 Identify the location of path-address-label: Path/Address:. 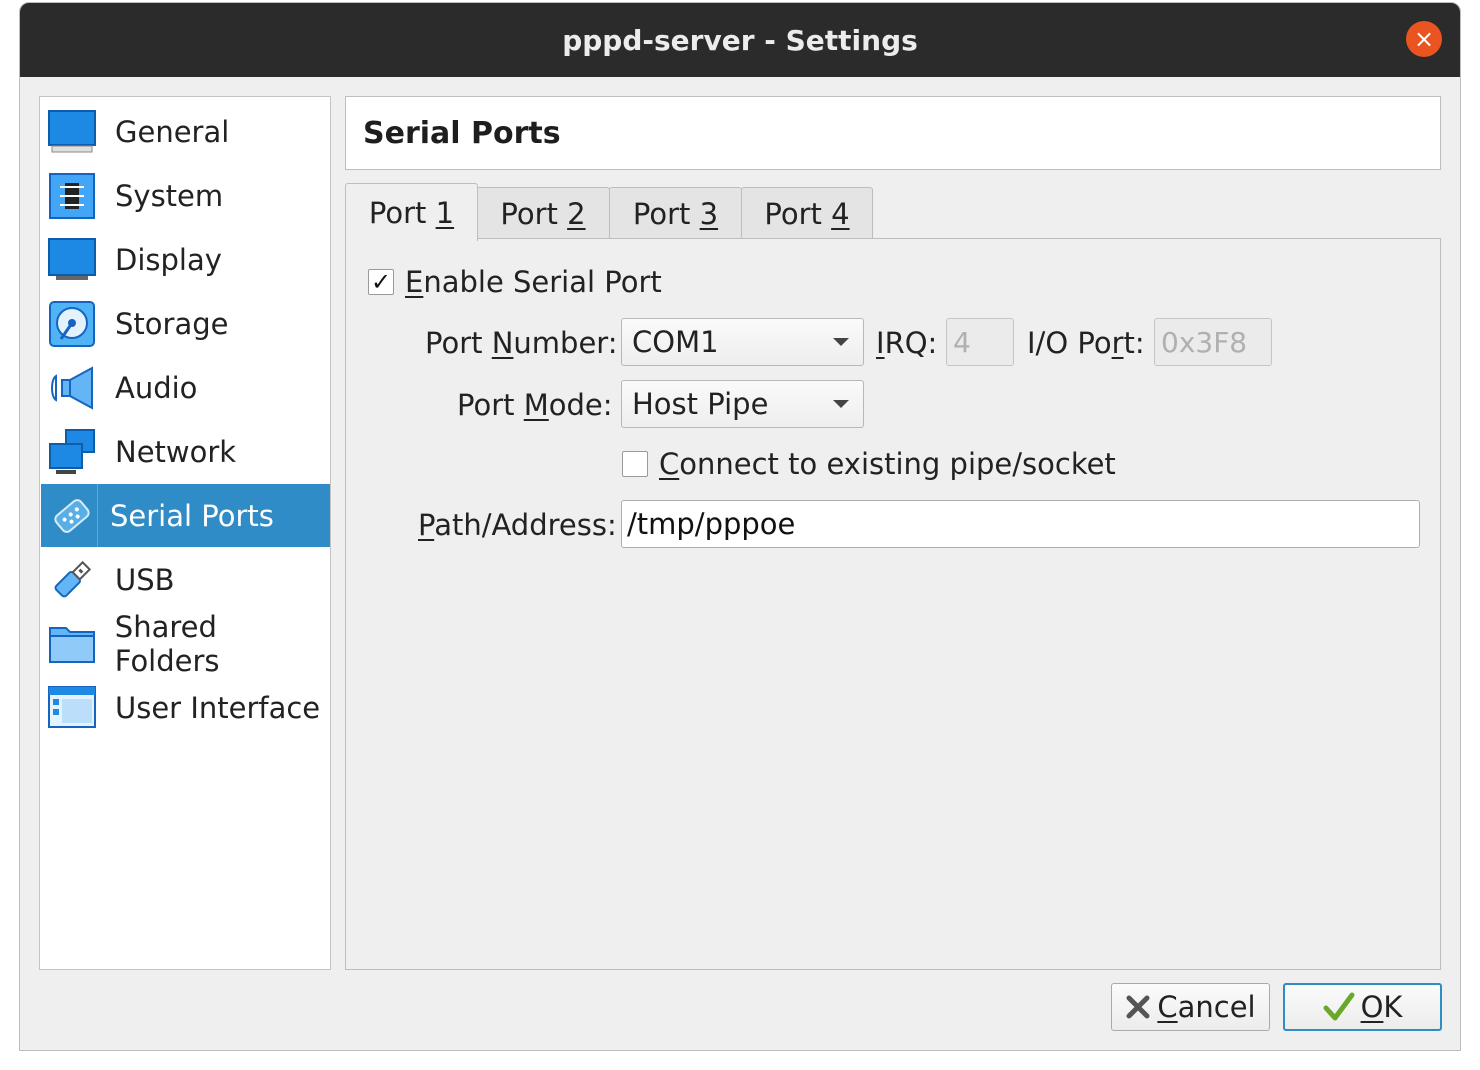
(517, 525).